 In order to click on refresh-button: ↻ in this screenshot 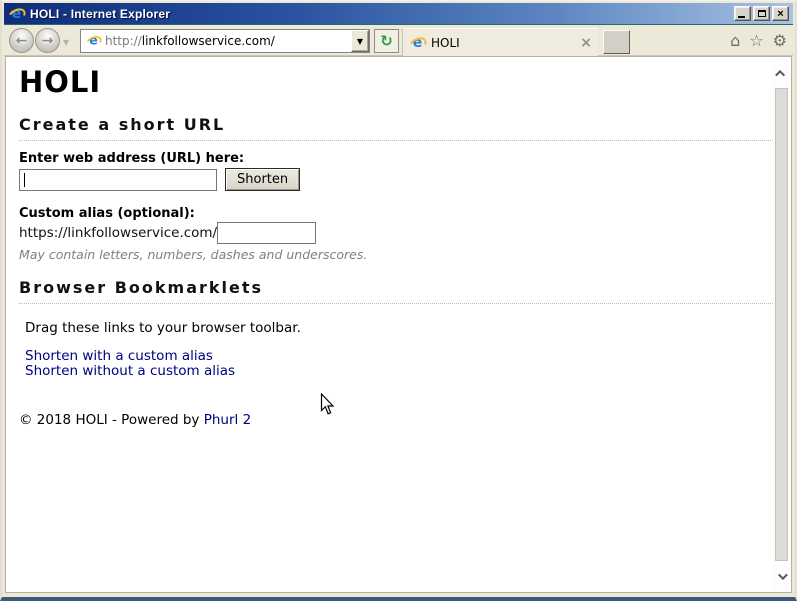, I will do `click(386, 41)`.